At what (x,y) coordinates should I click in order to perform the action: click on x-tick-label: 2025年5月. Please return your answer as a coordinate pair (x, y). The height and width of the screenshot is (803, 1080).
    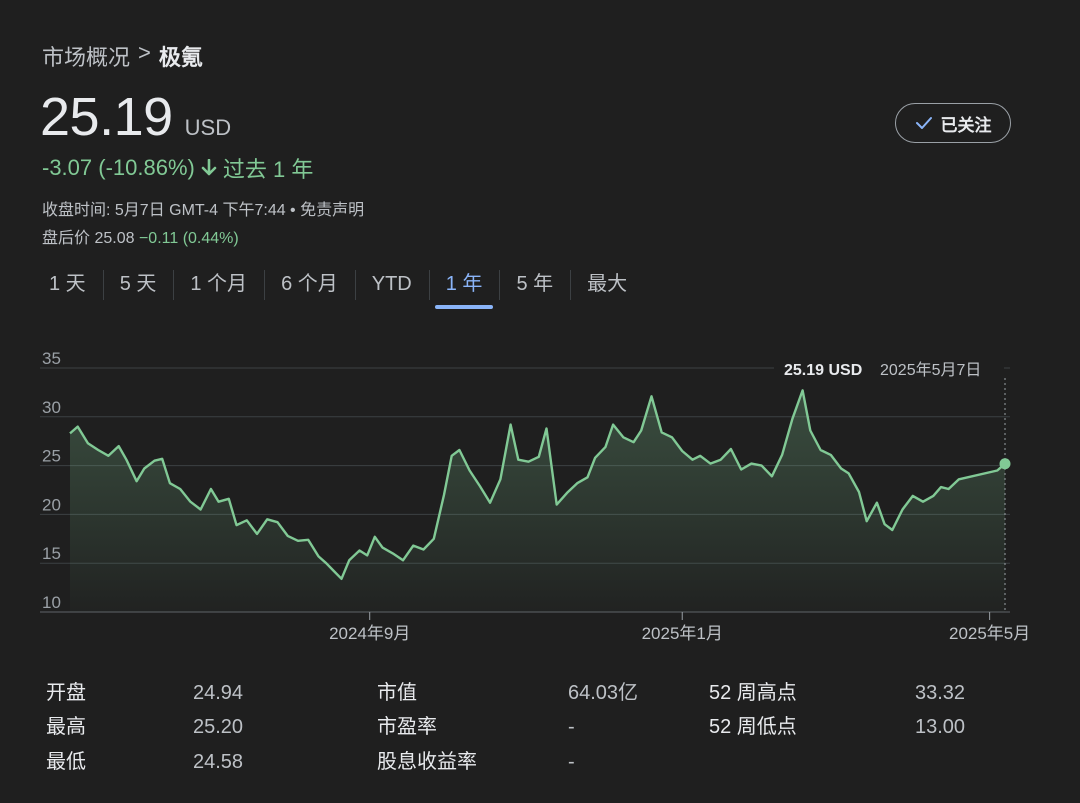
    Looking at the image, I should click on (989, 633).